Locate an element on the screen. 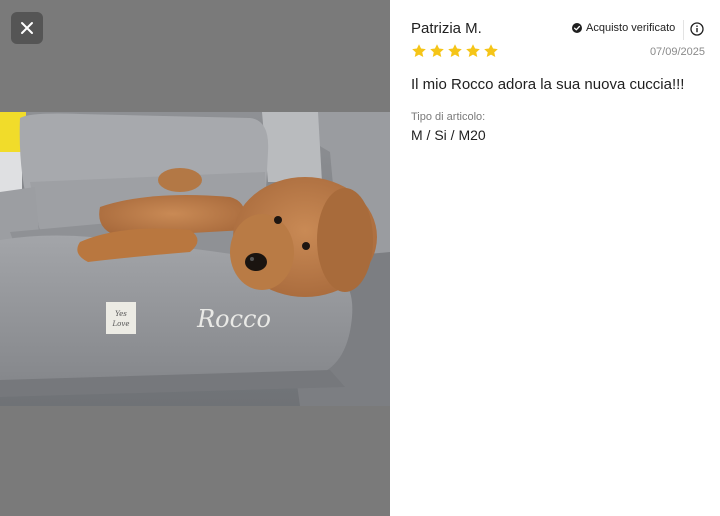  divider is located at coordinates (683, 30).